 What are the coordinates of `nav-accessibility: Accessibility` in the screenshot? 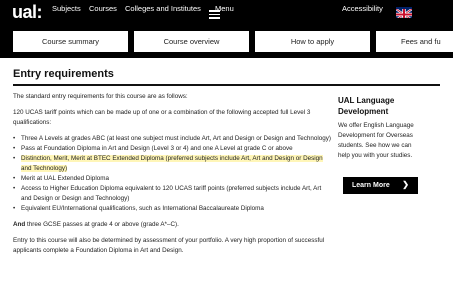 It's located at (362, 8).